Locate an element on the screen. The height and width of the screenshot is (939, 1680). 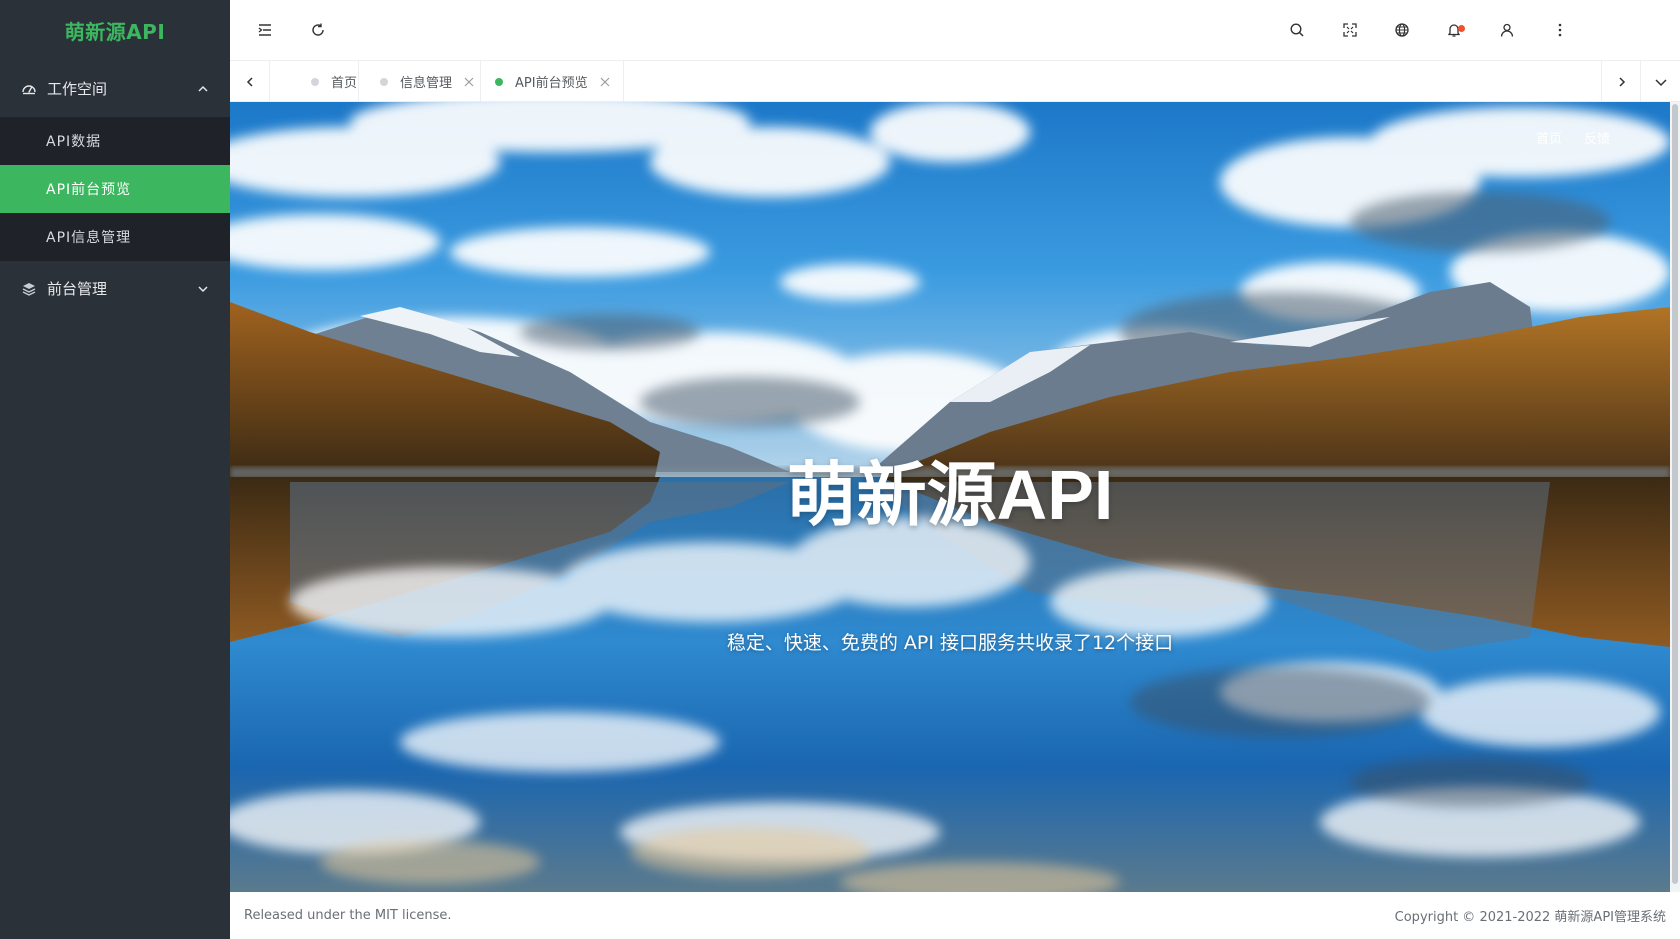
tabs-scroll-right-button is located at coordinates (1621, 81).